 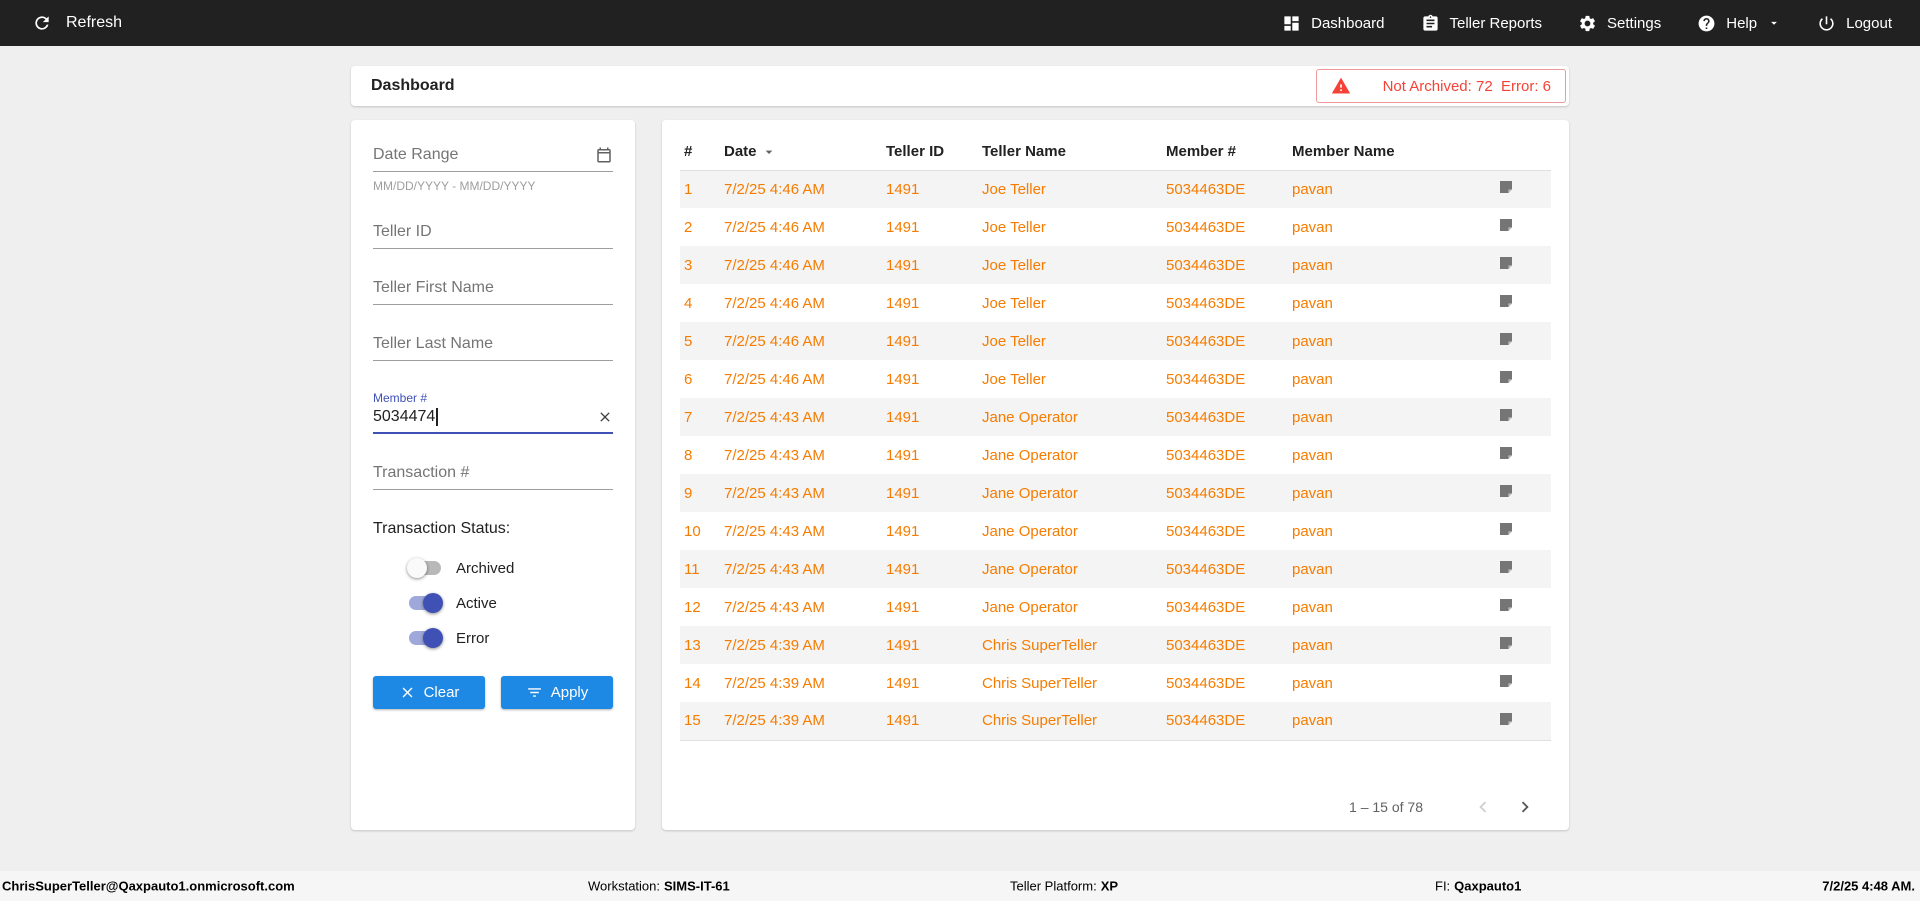 What do you see at coordinates (493, 568) in the screenshot?
I see `toggle-archived: Archived` at bounding box center [493, 568].